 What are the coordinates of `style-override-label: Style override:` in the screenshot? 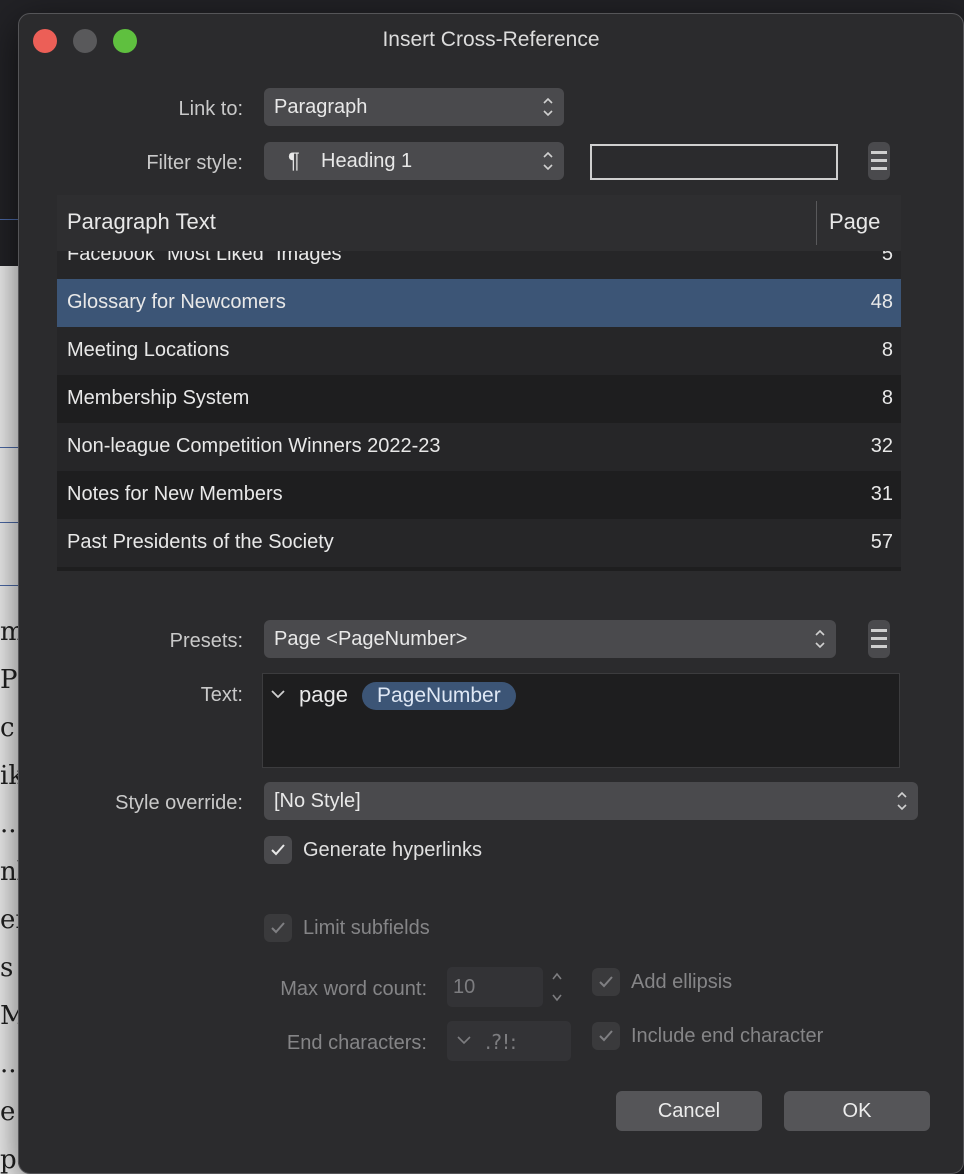 It's located at (179, 803).